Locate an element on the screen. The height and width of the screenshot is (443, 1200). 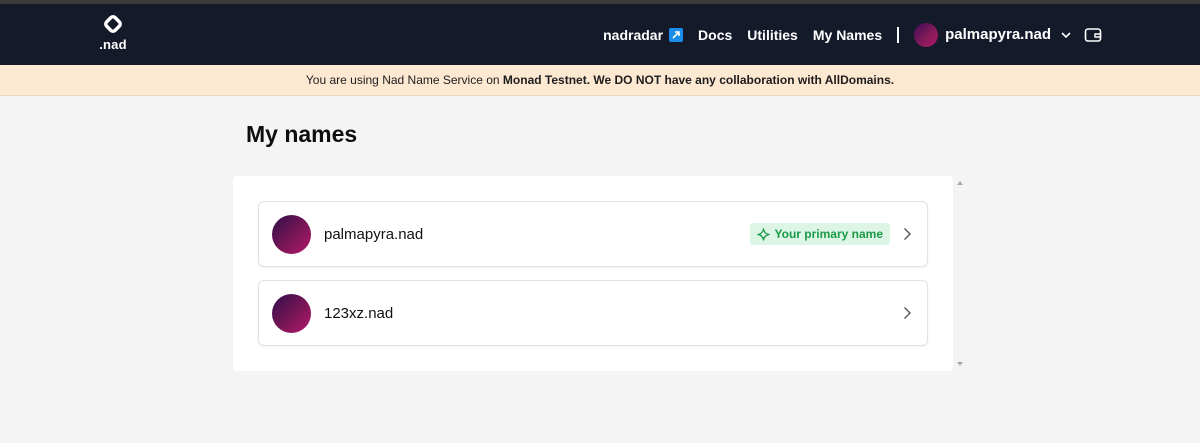
primary-name-badge: Your primary name is located at coordinates (819, 234).